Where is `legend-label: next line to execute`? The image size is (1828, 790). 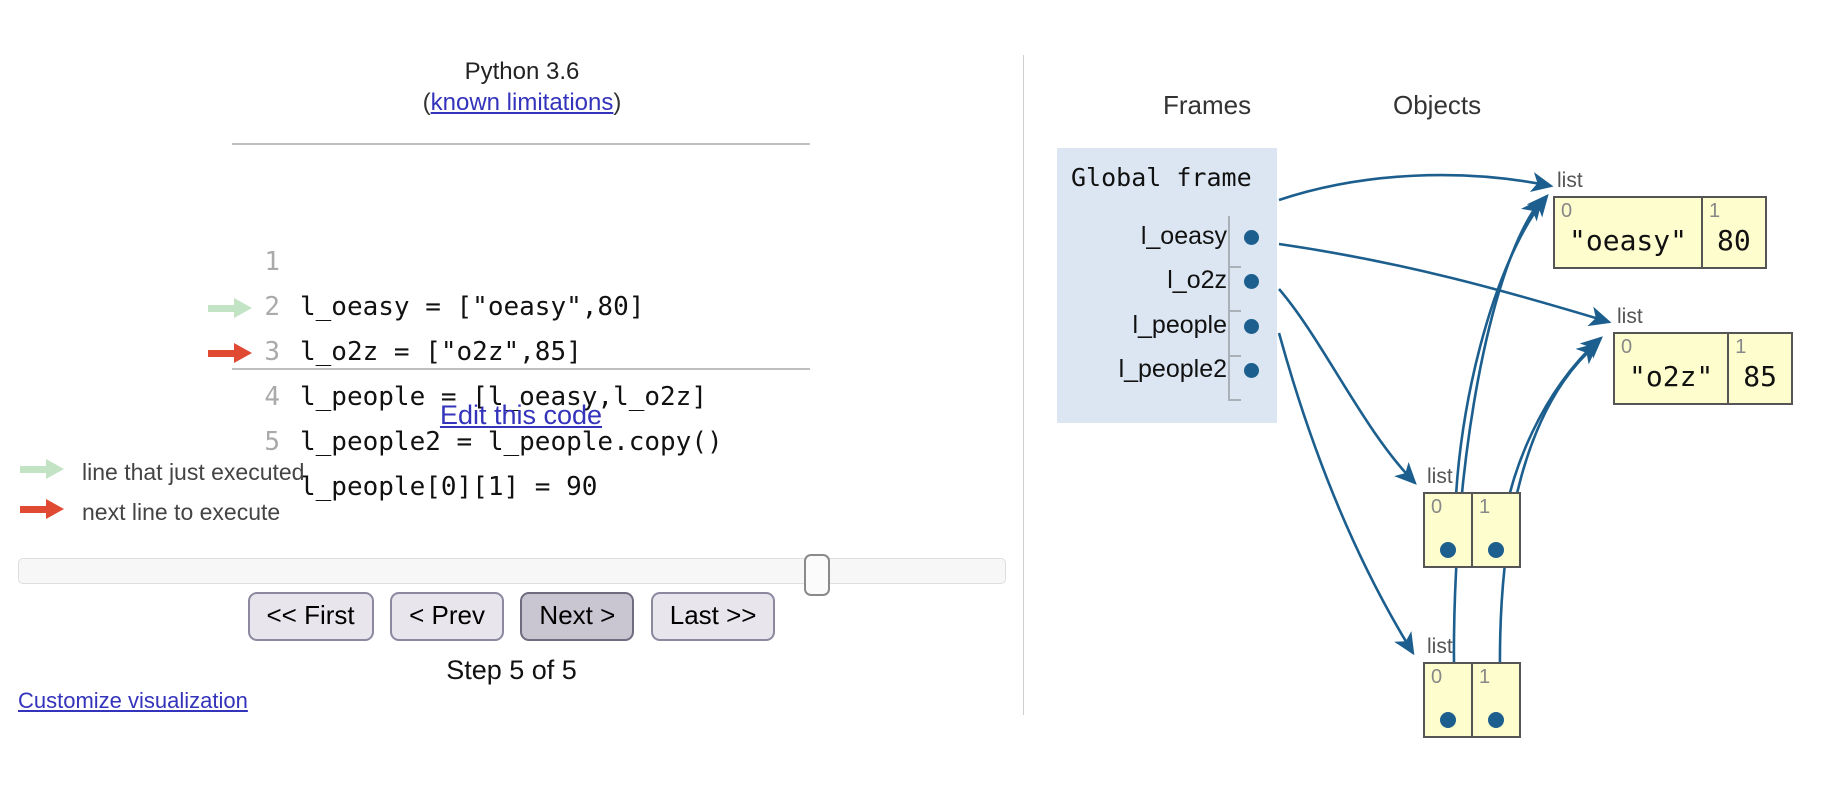
legend-label: next line to execute is located at coordinates (181, 512).